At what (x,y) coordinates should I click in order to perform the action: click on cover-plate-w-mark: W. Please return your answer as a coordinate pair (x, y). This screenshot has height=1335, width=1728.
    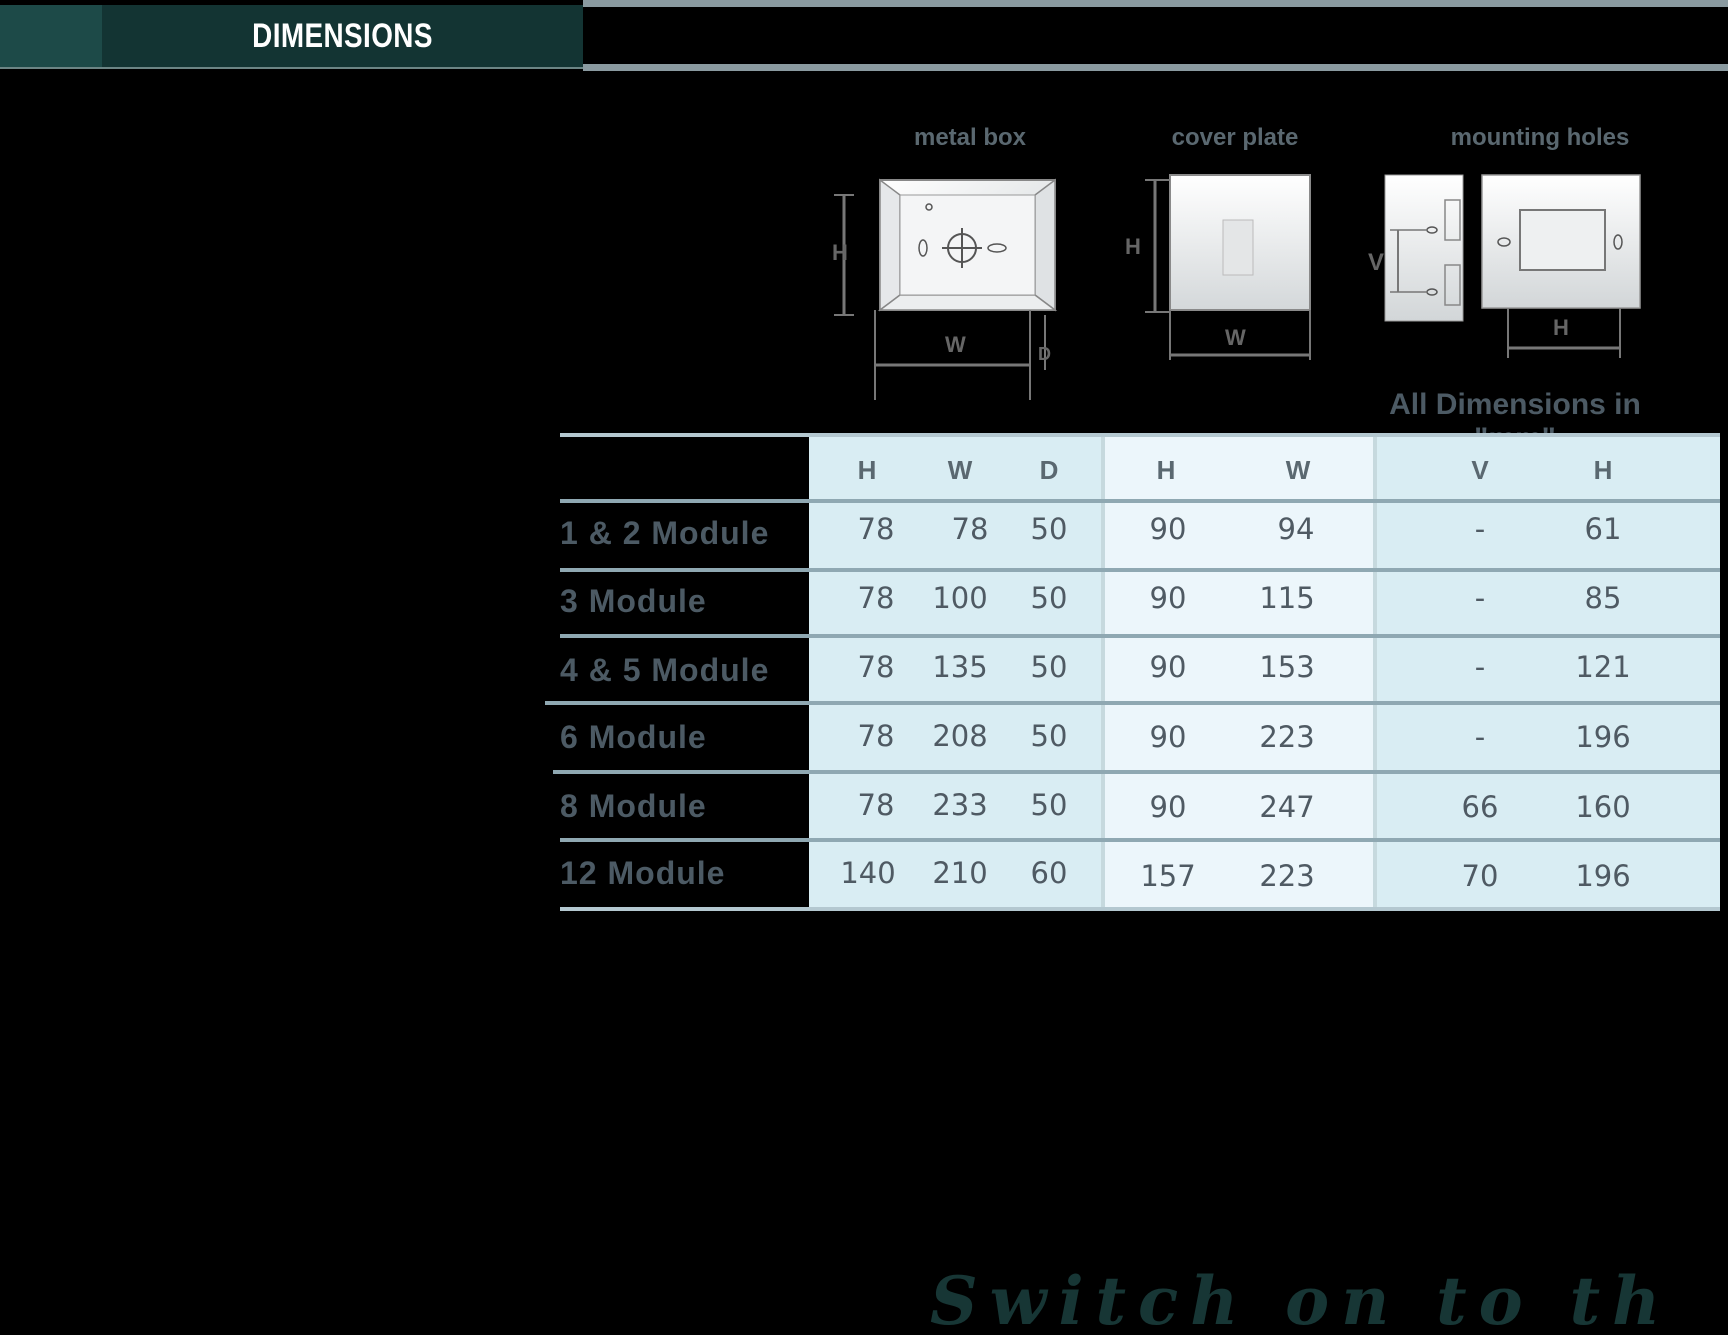
    Looking at the image, I should click on (1235, 337).